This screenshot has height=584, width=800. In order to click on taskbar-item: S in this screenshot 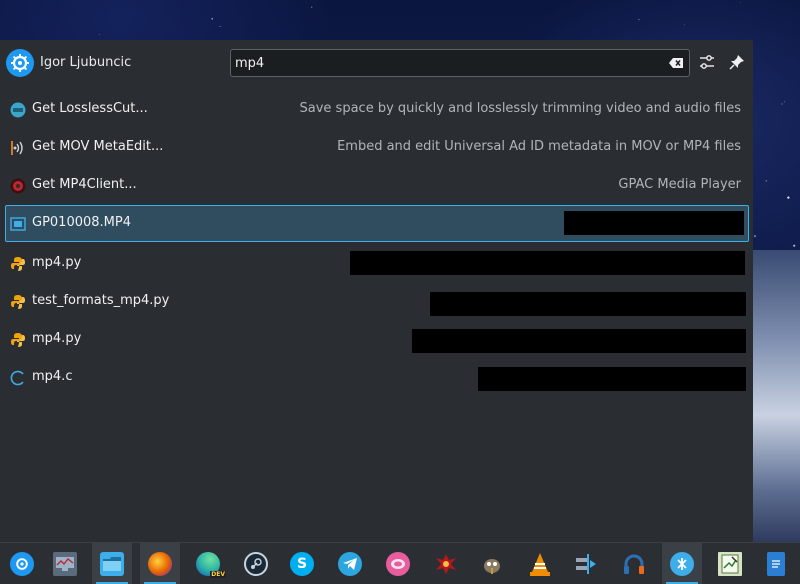, I will do `click(302, 563)`.